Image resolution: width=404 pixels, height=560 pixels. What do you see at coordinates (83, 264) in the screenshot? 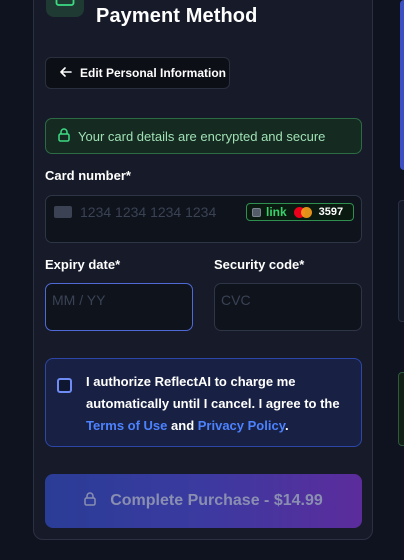
I see `expiry-date-label: Expiry date*` at bounding box center [83, 264].